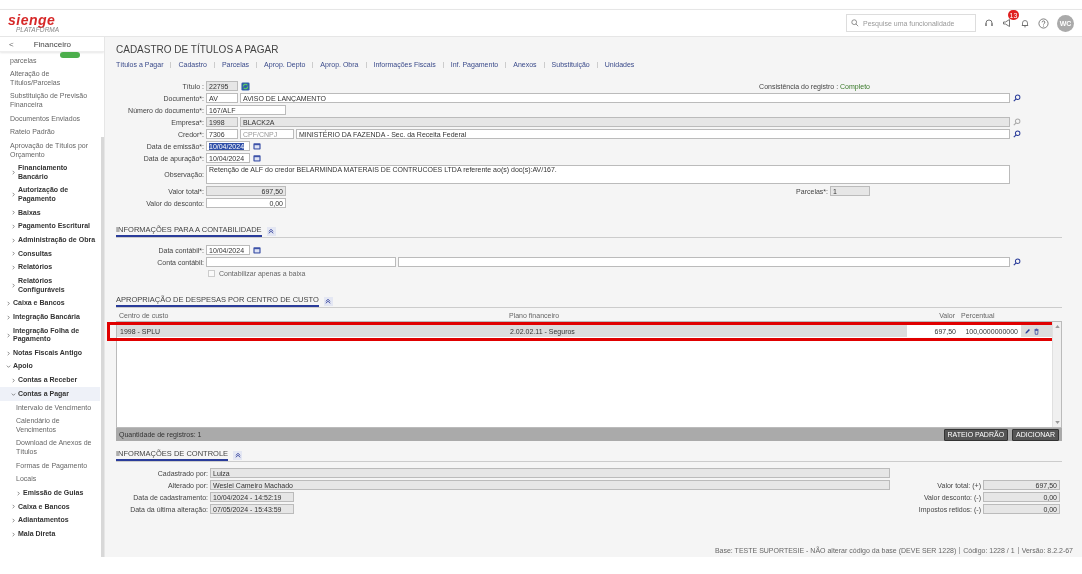  Describe the element at coordinates (198, 50) in the screenshot. I see `page-title: CADASTRO DE TÍTULOS A PAGAR` at that location.